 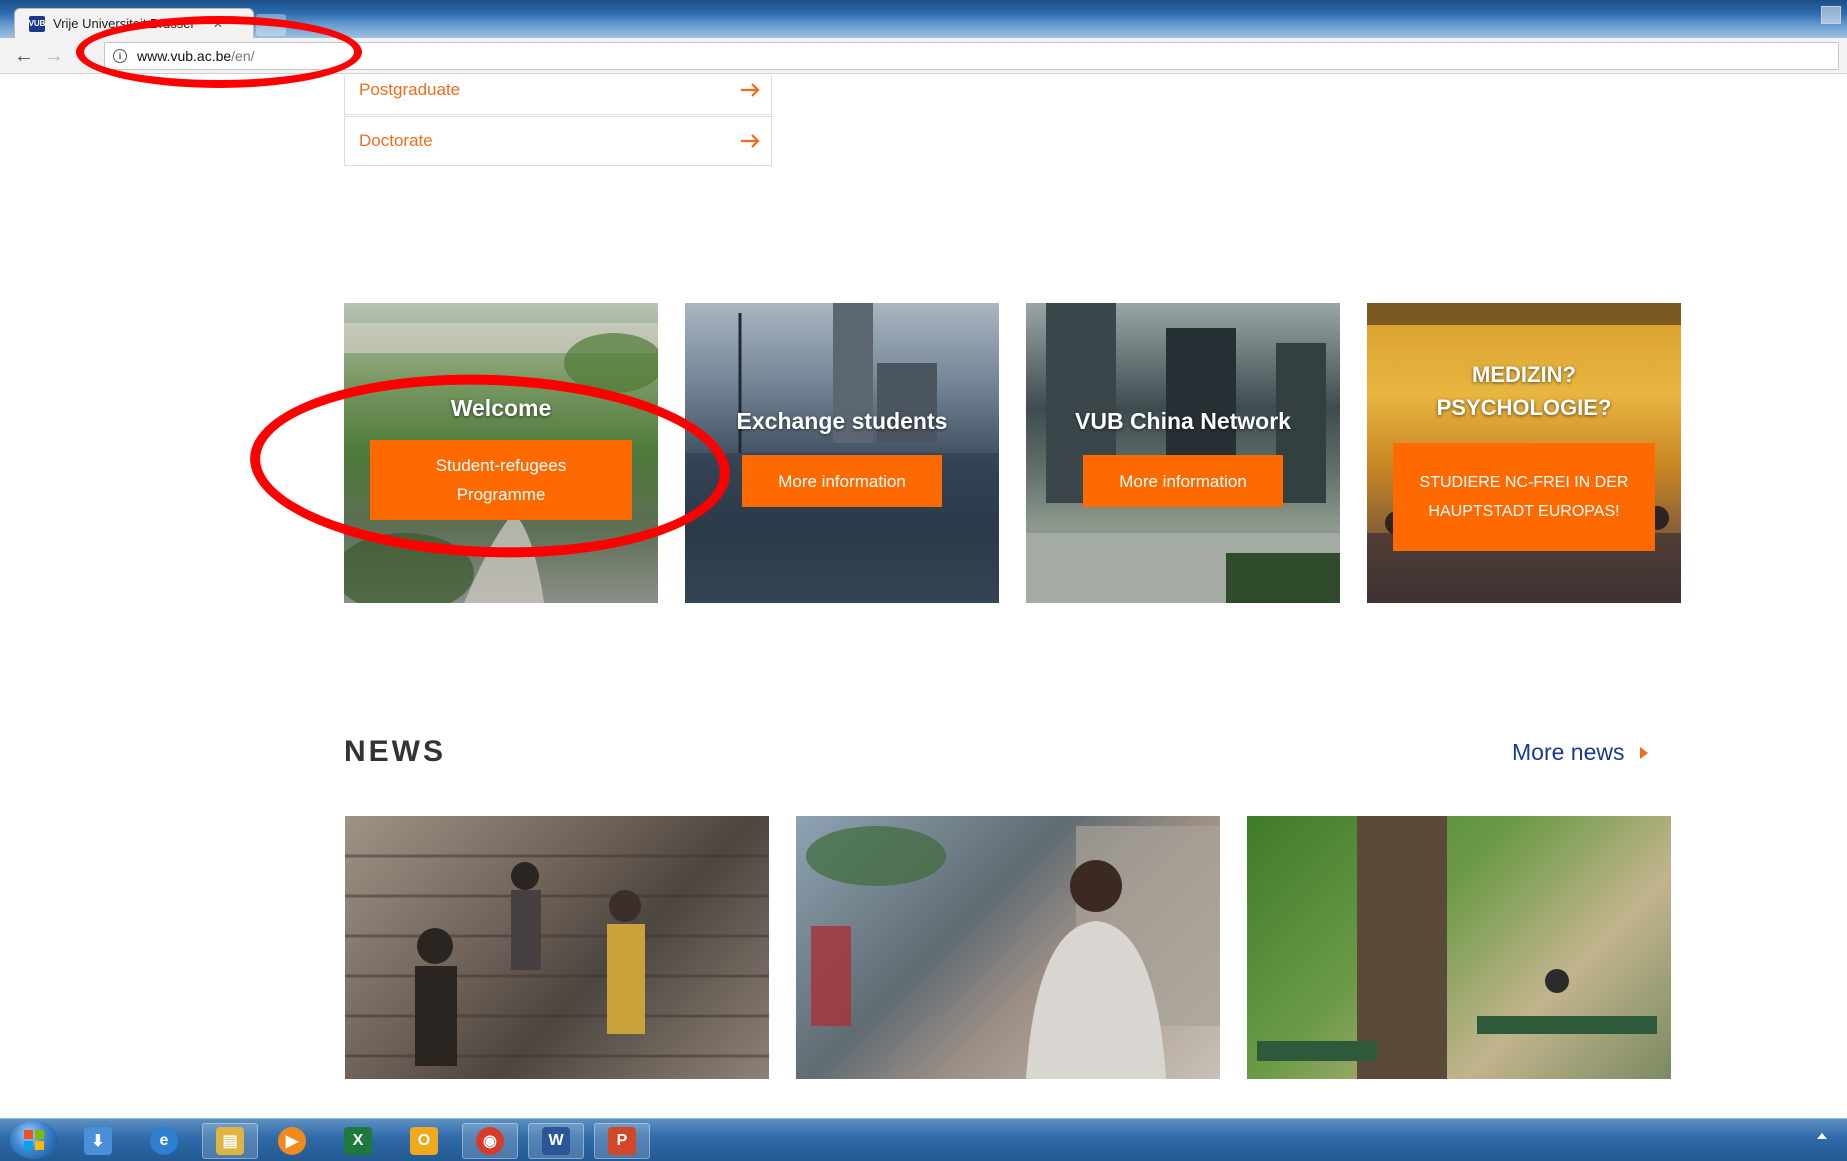 I want to click on park-with-tree-photo, so click(x=1457, y=947).